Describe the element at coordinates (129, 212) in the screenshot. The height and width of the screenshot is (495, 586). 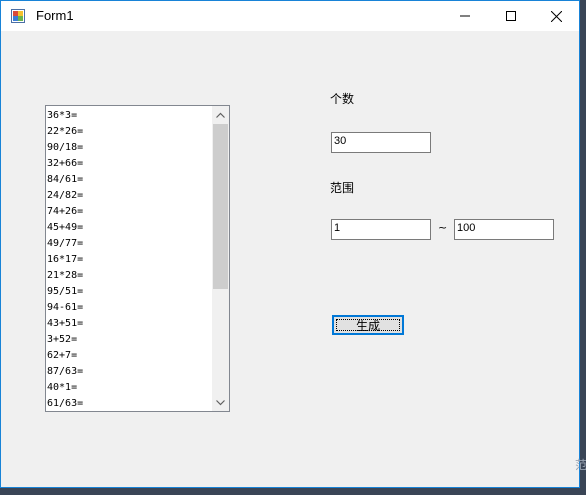
I see `list-item: 74+26=` at that location.